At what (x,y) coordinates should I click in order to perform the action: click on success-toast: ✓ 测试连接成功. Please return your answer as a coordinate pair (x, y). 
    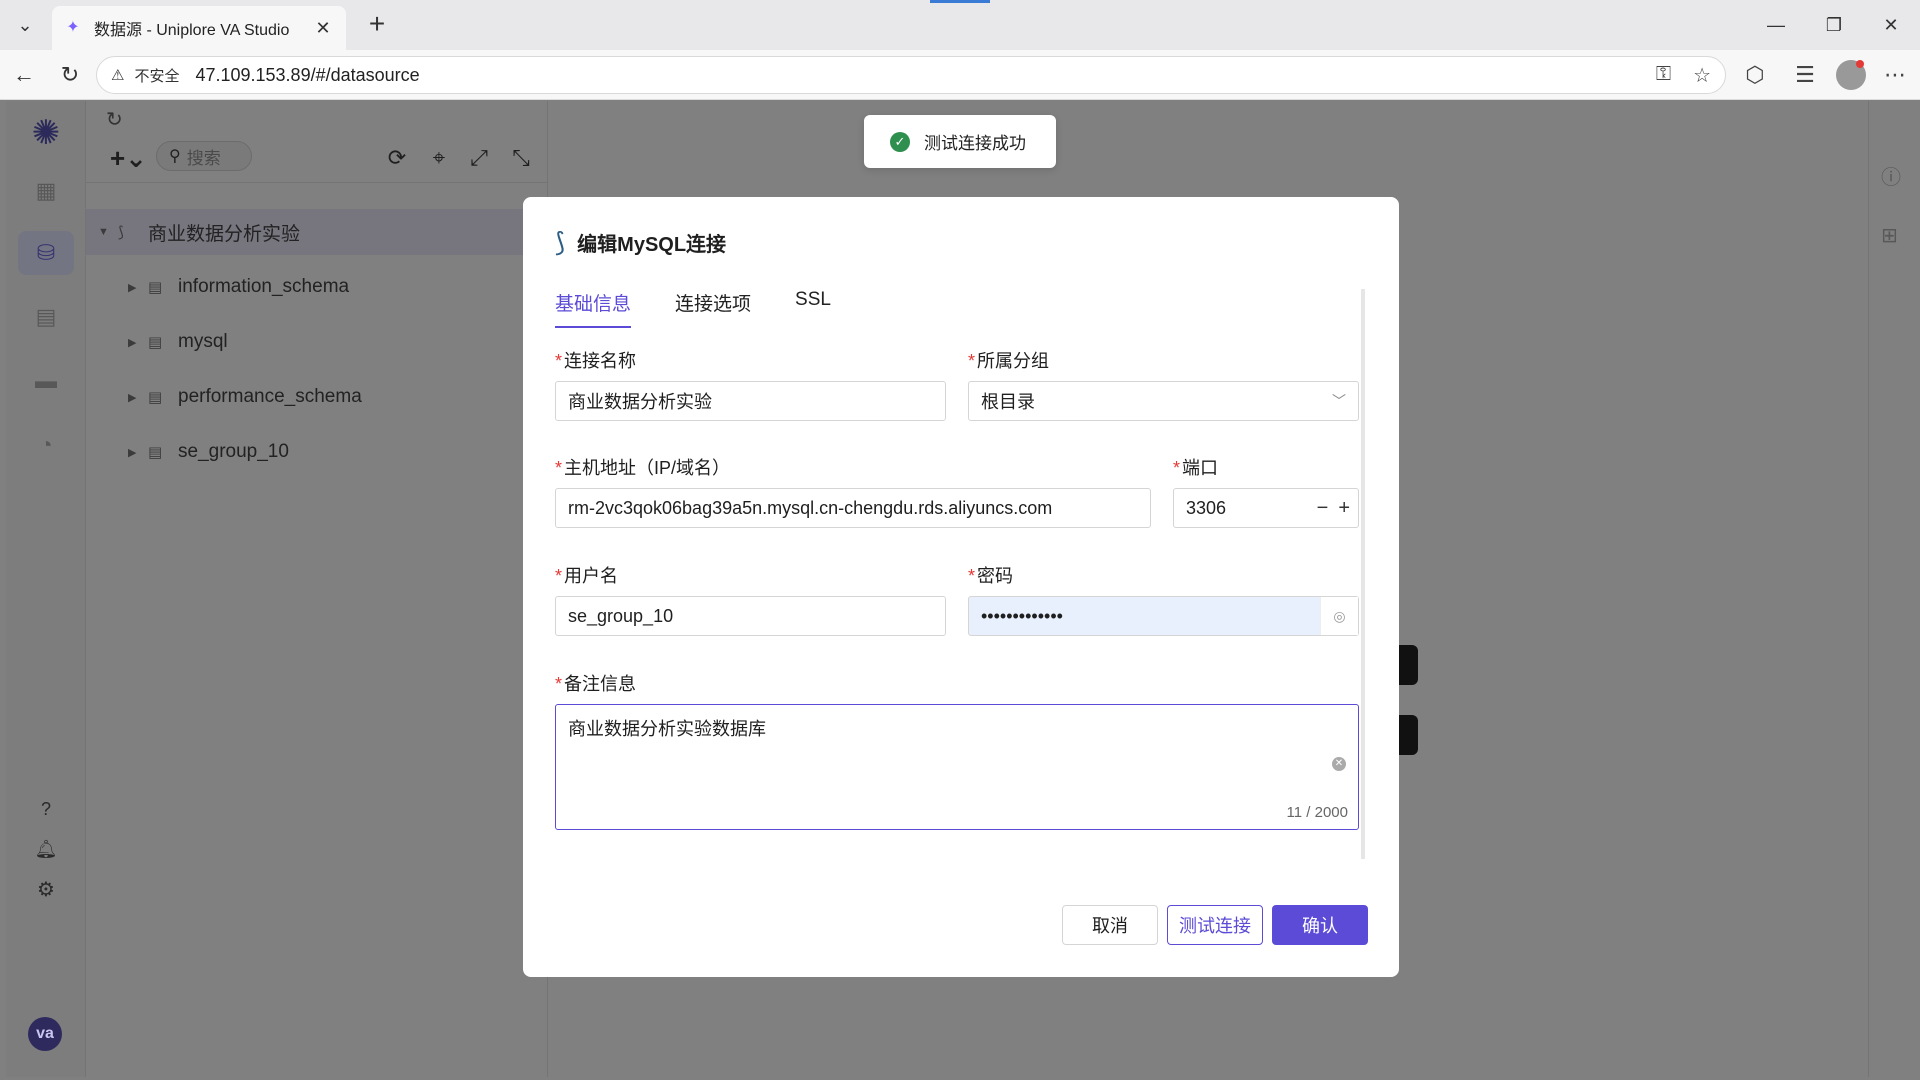
    Looking at the image, I should click on (960, 141).